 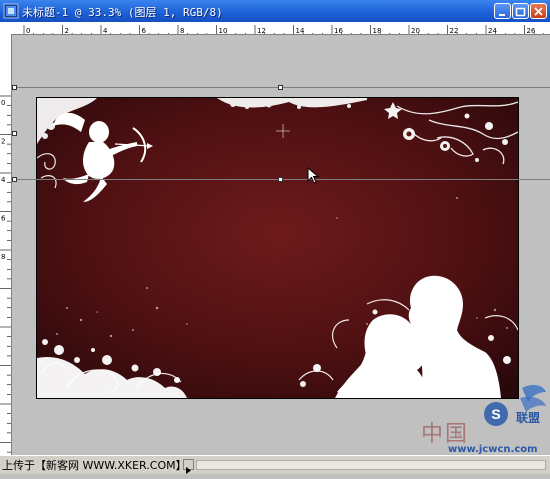 I want to click on watermark-url: www.jcwcn.com, so click(x=493, y=449).